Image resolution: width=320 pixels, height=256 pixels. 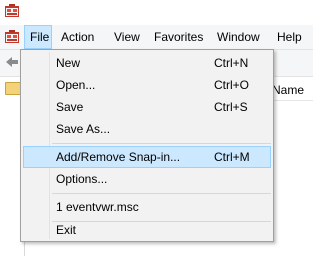 I want to click on menu-item-label: New, so click(x=68, y=63).